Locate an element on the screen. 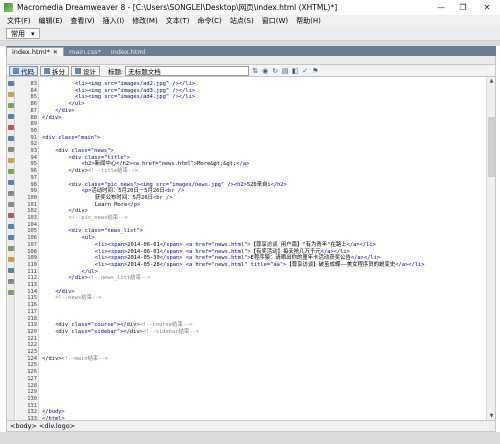 Image resolution: width=500 pixels, height=444 pixels. code-tag: </p> is located at coordinates (134, 204).